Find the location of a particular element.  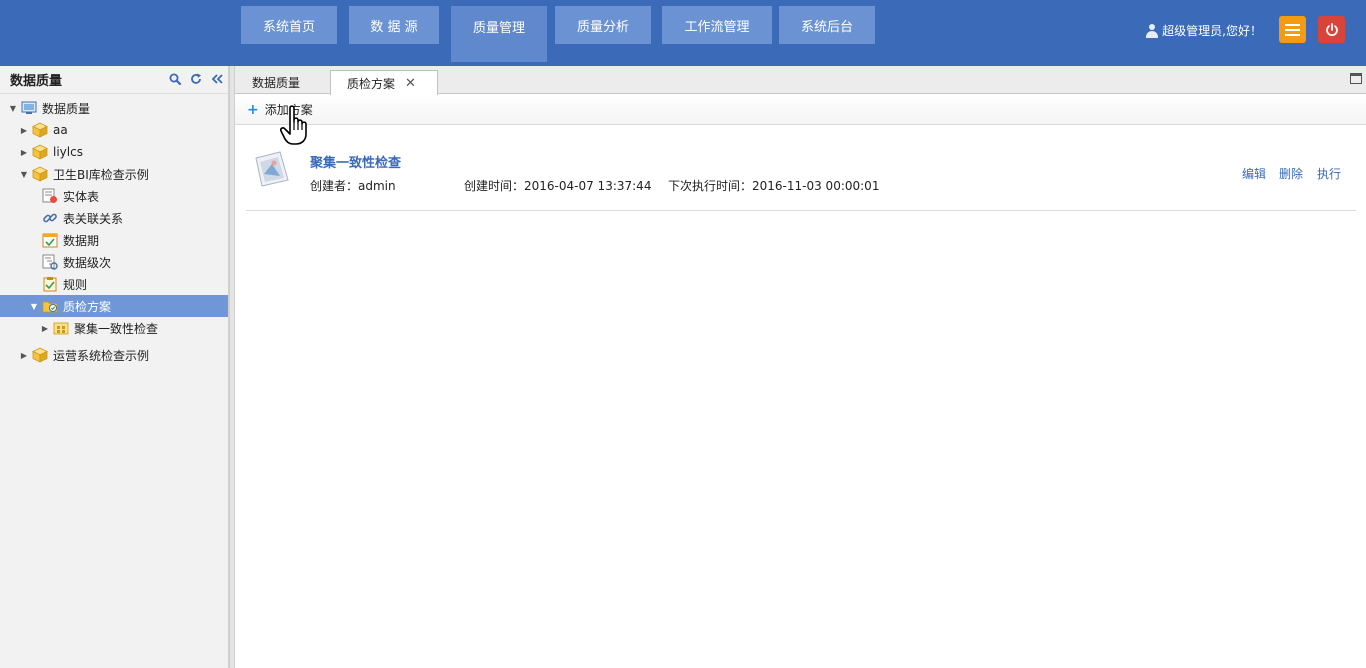

collapse-icon is located at coordinates (217, 79).